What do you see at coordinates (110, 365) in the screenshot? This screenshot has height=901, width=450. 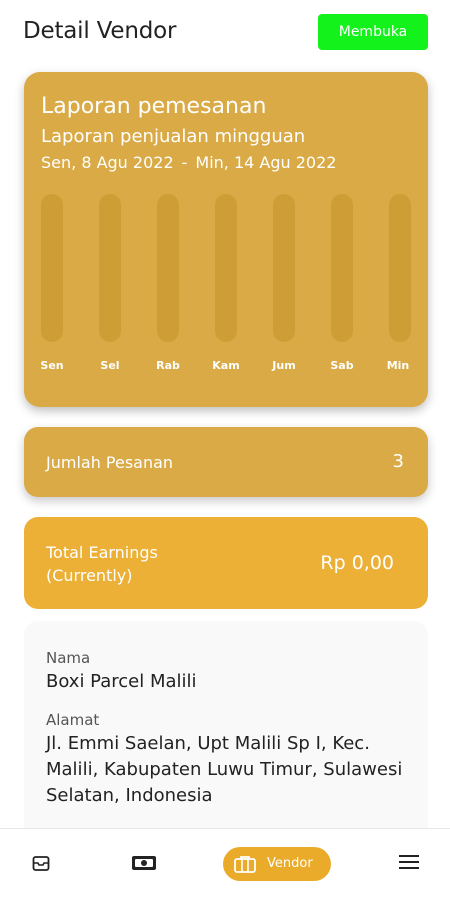 I see `day-label: Sel` at bounding box center [110, 365].